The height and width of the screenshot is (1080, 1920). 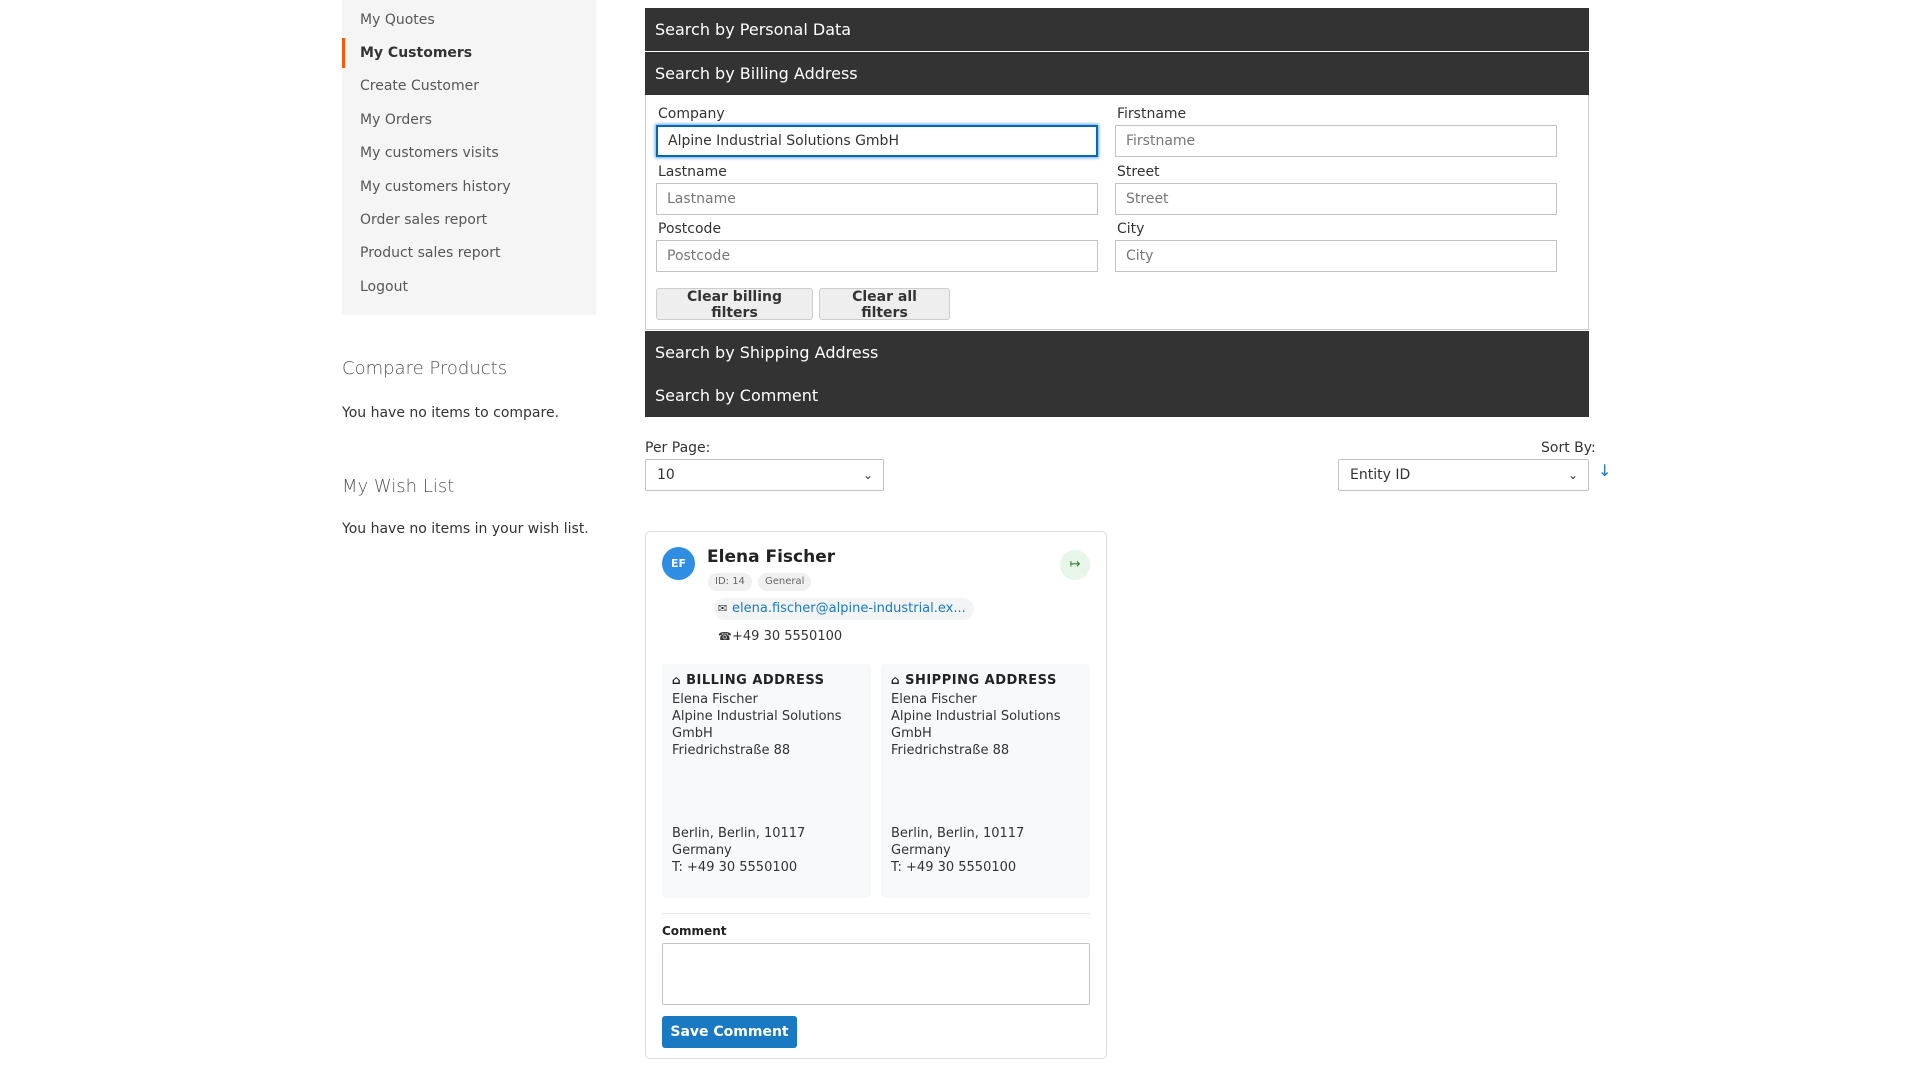 I want to click on phone-icon: ☎, so click(x=725, y=636).